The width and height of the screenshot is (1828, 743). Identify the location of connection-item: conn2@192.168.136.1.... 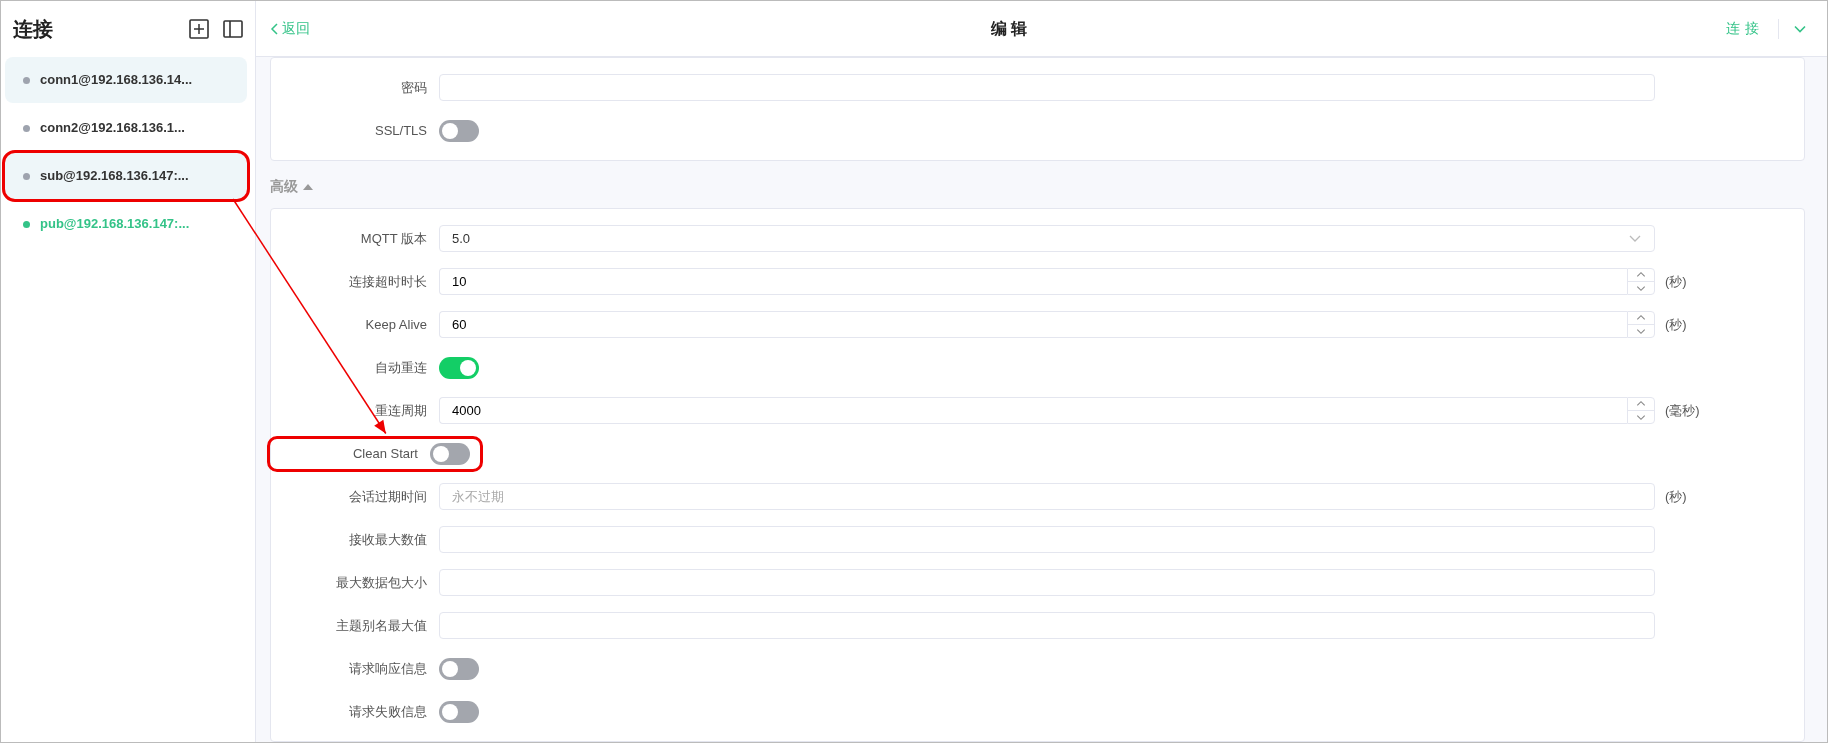
(126, 128).